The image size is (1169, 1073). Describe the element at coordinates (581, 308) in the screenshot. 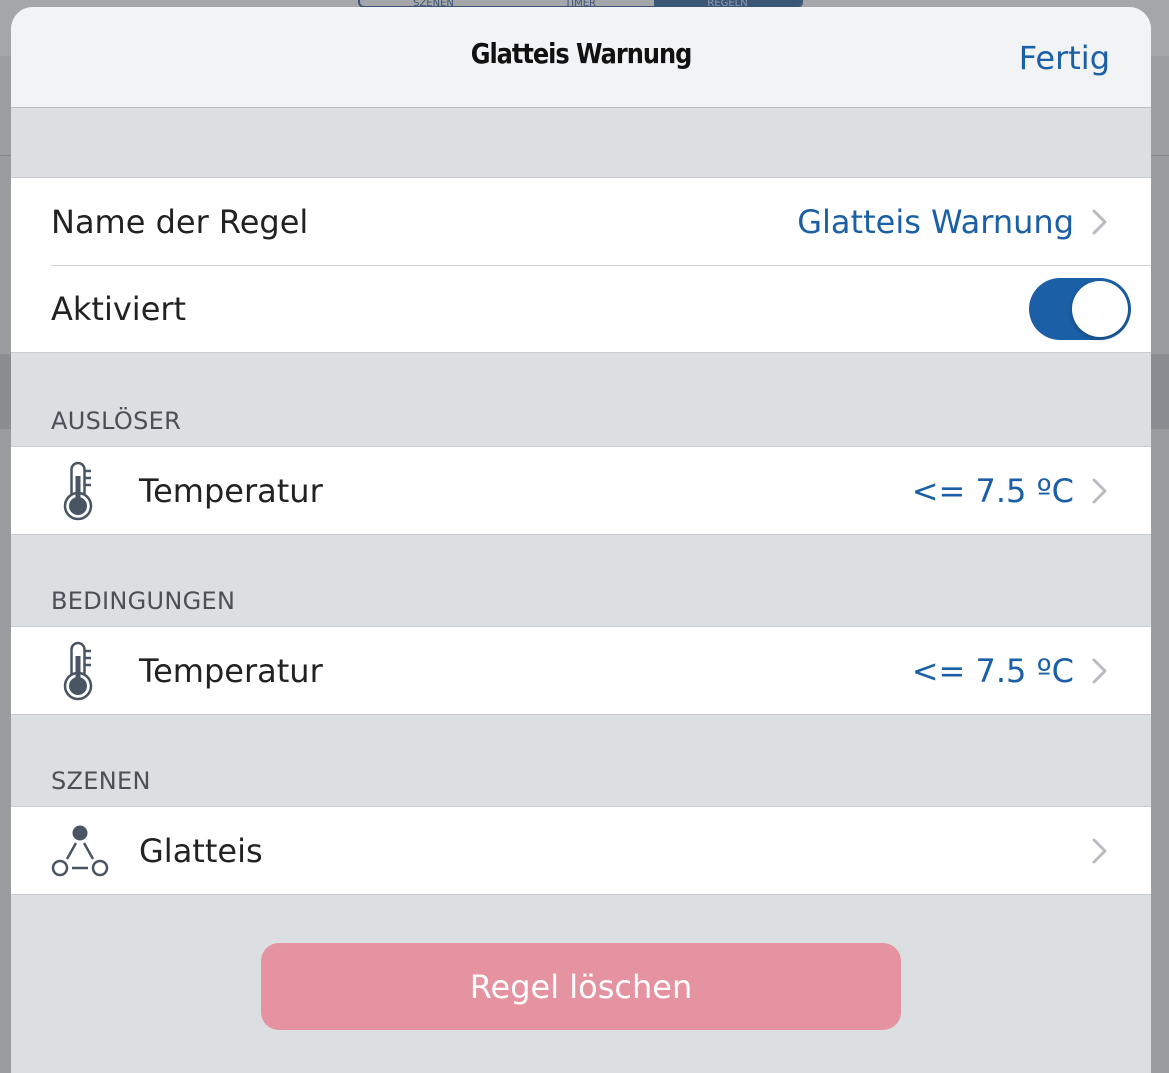

I see `rule-active-row: Aktiviert` at that location.